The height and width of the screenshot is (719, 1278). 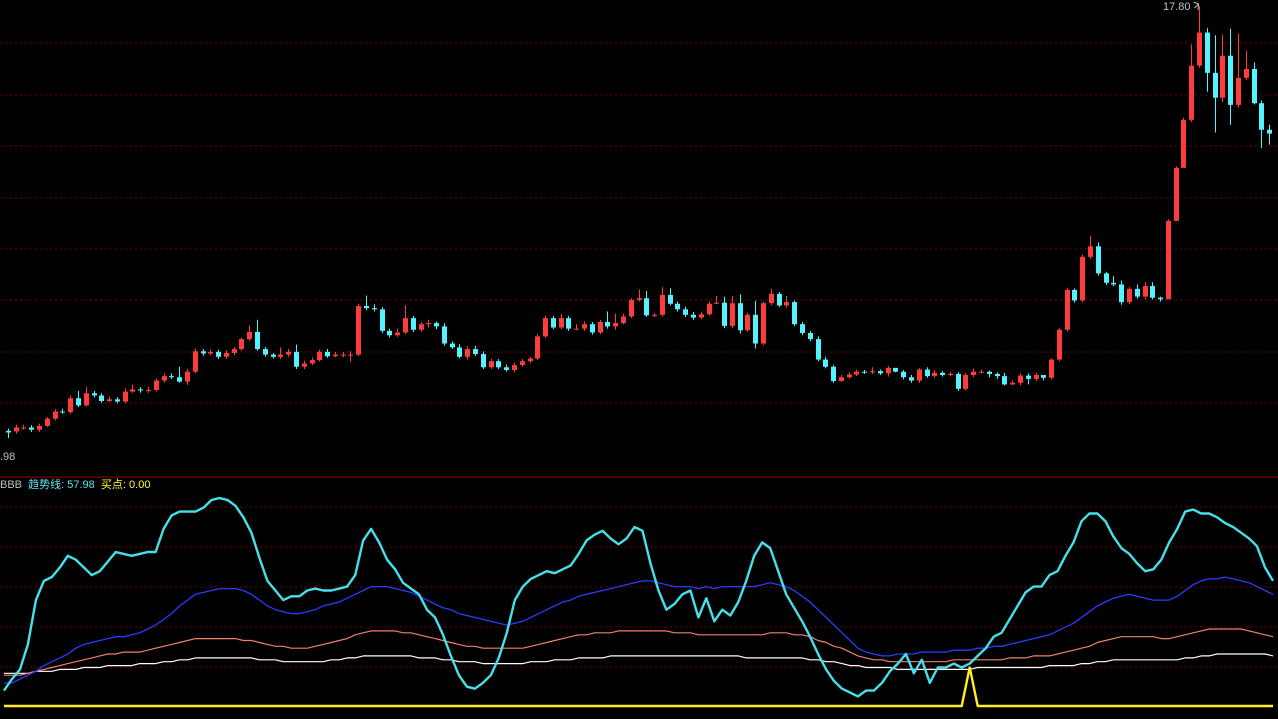 I want to click on buy-point-value: 0.00, so click(x=140, y=485).